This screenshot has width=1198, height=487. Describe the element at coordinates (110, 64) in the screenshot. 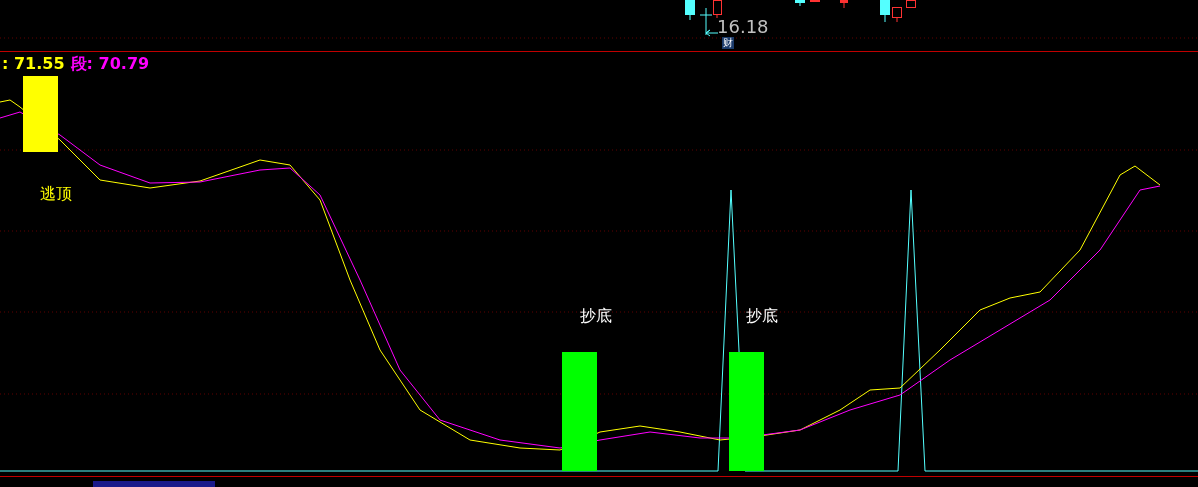

I see `legend-value: 段: 70.79` at that location.